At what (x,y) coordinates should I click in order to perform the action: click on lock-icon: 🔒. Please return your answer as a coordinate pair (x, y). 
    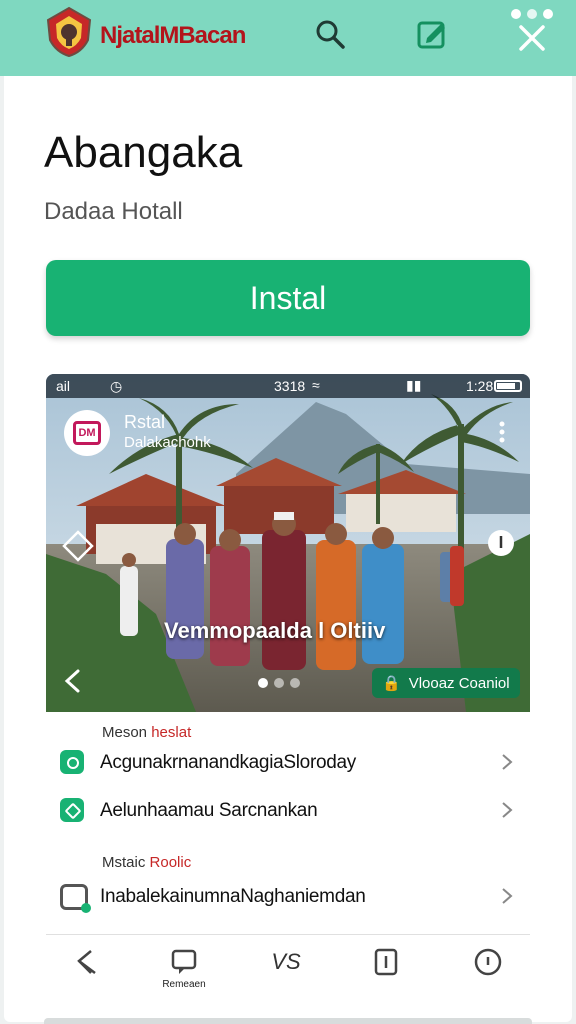
    Looking at the image, I should click on (391, 683).